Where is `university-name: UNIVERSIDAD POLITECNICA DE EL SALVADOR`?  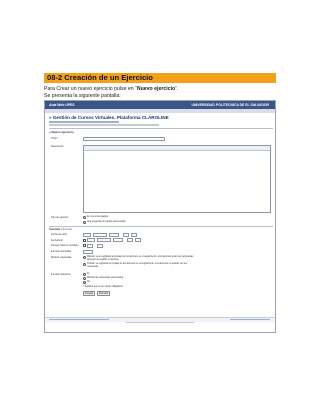 university-name: UNIVERSIDAD POLITECNICA DE EL SALVADOR is located at coordinates (230, 105).